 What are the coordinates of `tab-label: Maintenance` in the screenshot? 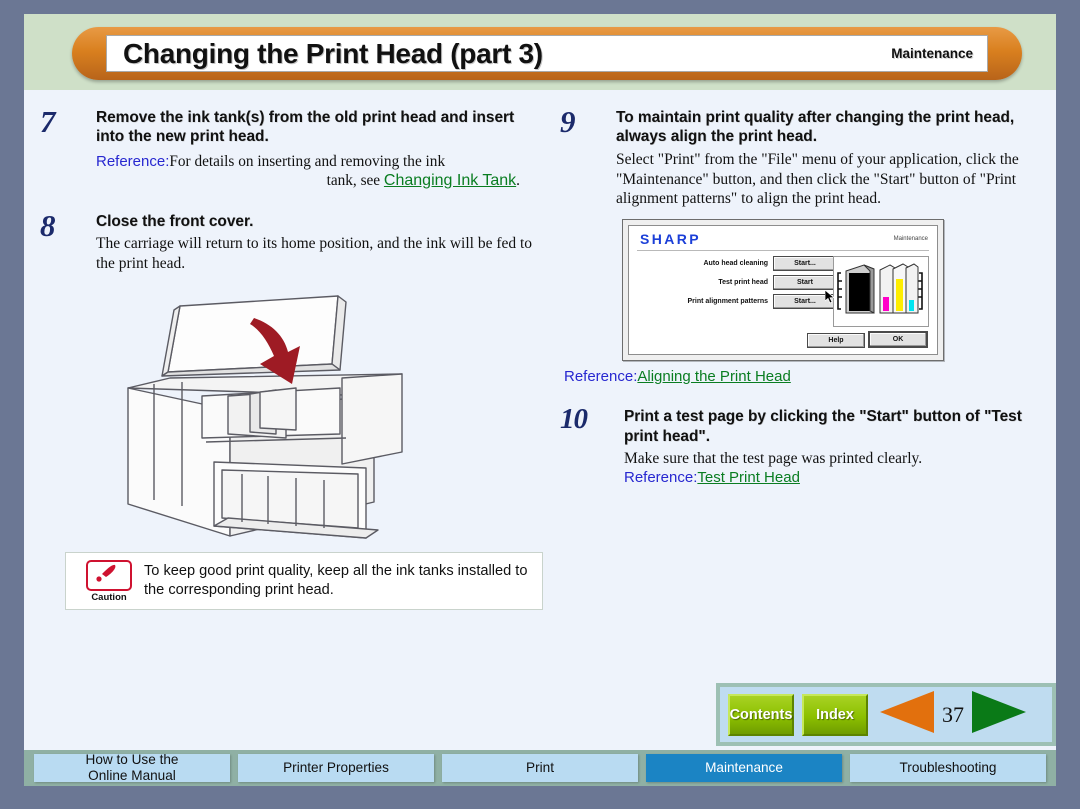 It's located at (744, 767).